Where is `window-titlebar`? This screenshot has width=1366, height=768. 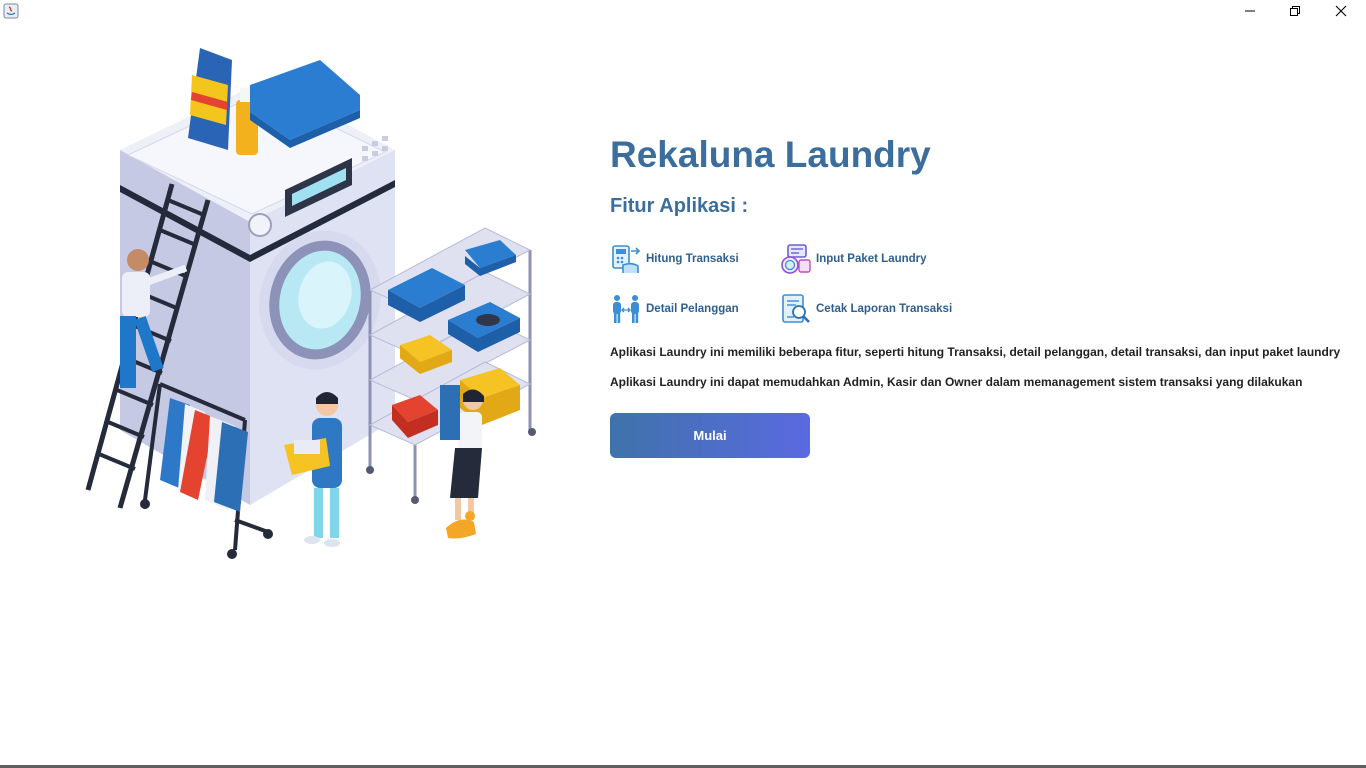
window-titlebar is located at coordinates (683, 11).